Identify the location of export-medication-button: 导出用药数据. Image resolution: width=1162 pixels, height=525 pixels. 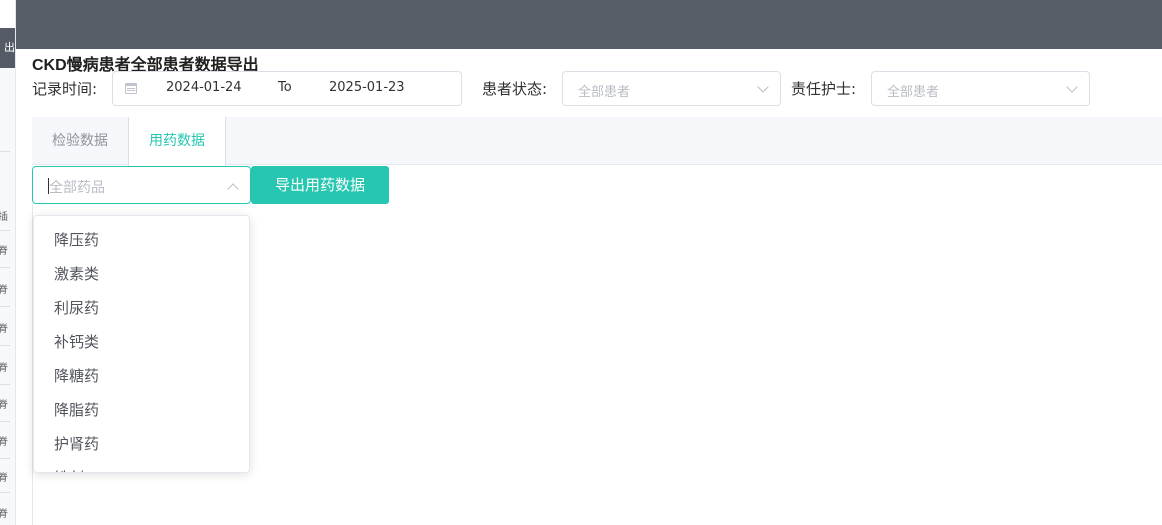
(320, 185).